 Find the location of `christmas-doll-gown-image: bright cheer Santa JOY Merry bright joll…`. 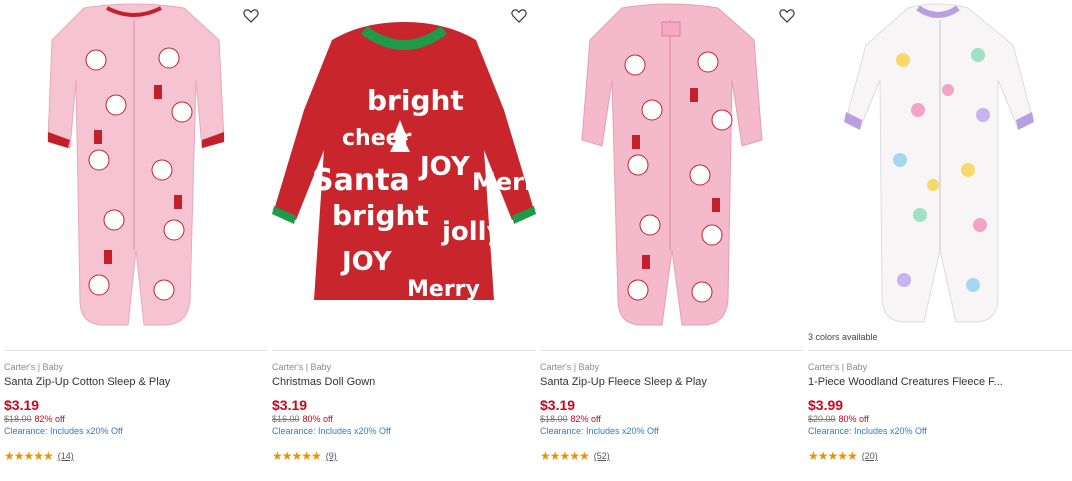

christmas-doll-gown-image: bright cheer Santa JOY Merry bright joll… is located at coordinates (404, 162).